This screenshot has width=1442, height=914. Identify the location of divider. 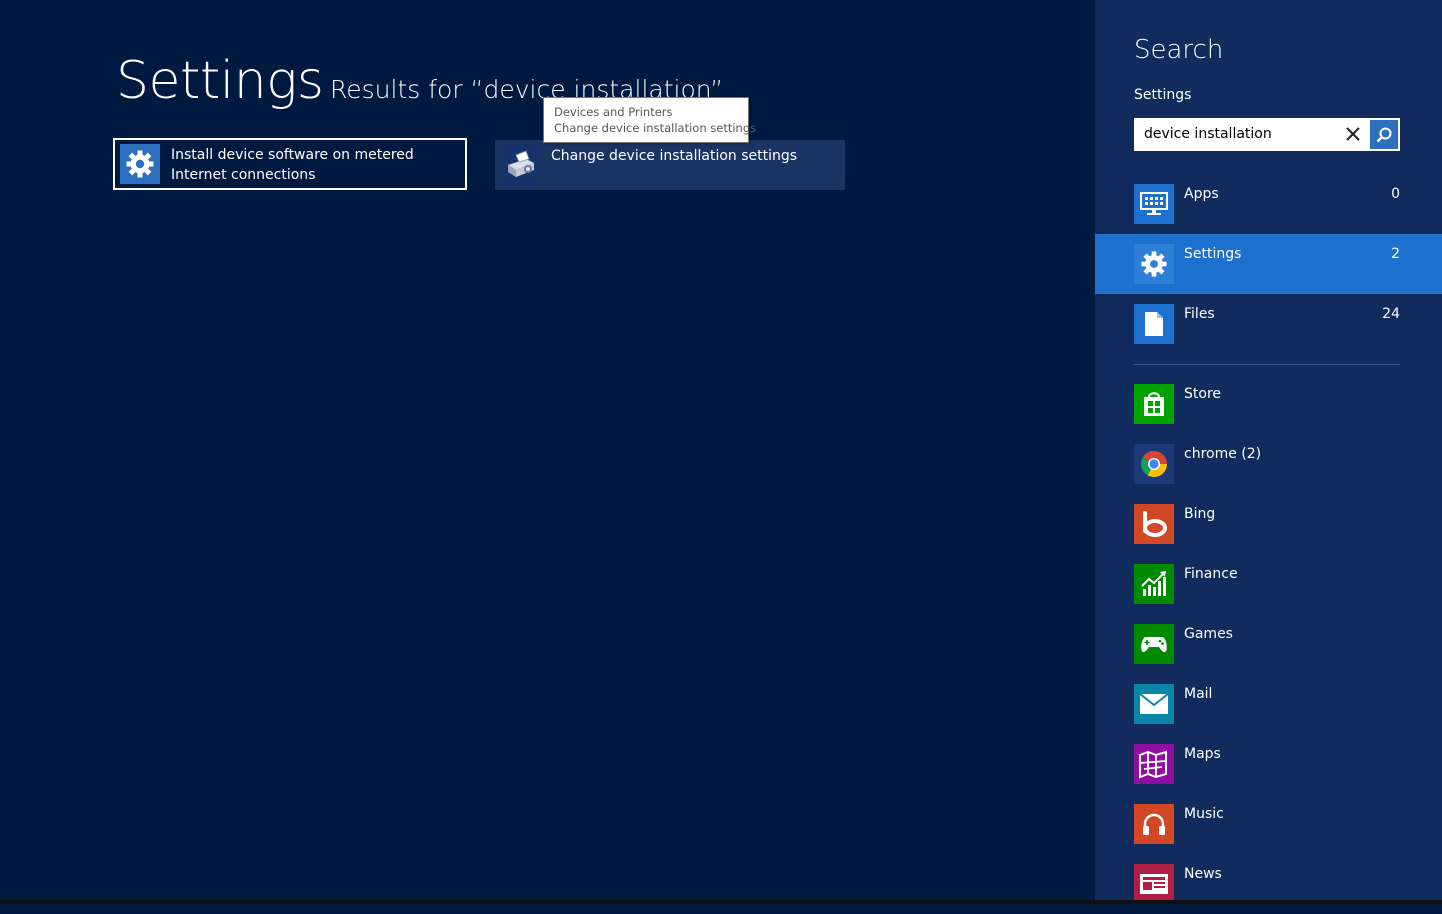
(1267, 364).